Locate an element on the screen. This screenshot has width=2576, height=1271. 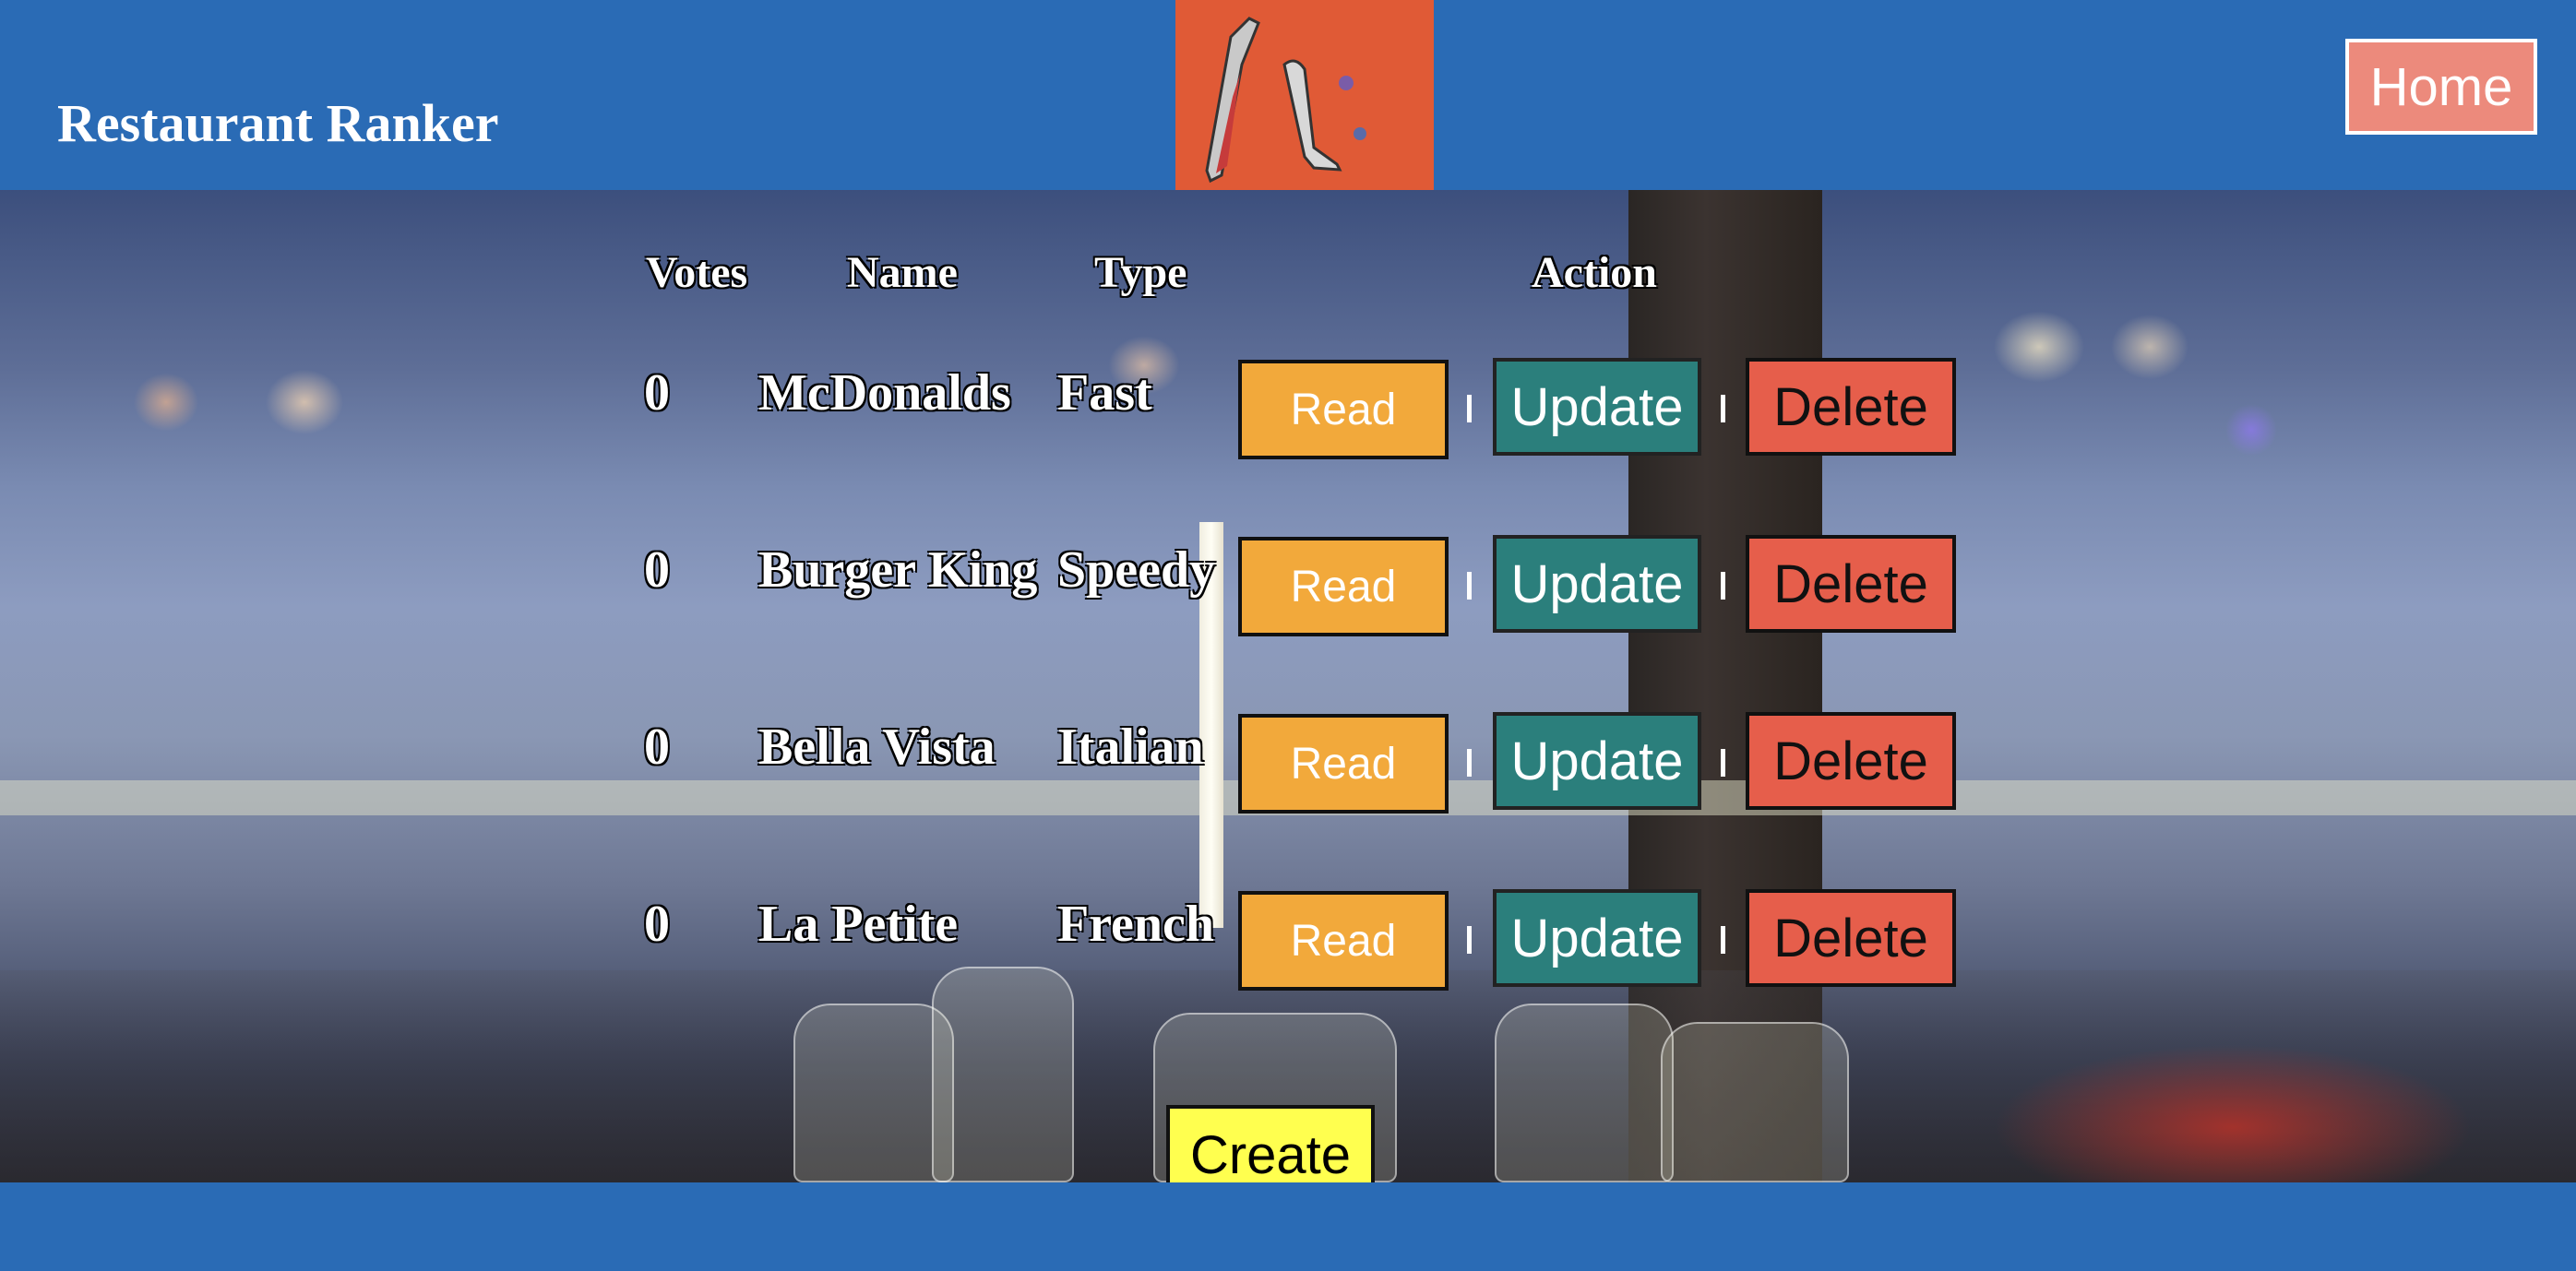
type-cell: Italian is located at coordinates (1130, 747).